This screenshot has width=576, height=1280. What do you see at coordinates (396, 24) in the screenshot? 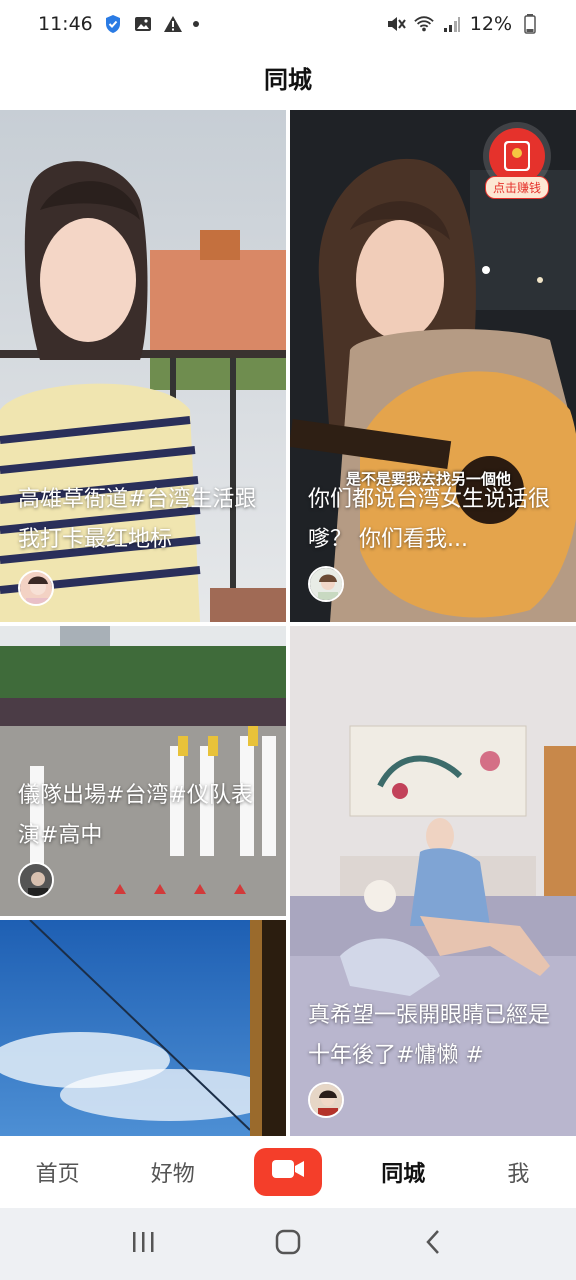
I see `mute-icon` at bounding box center [396, 24].